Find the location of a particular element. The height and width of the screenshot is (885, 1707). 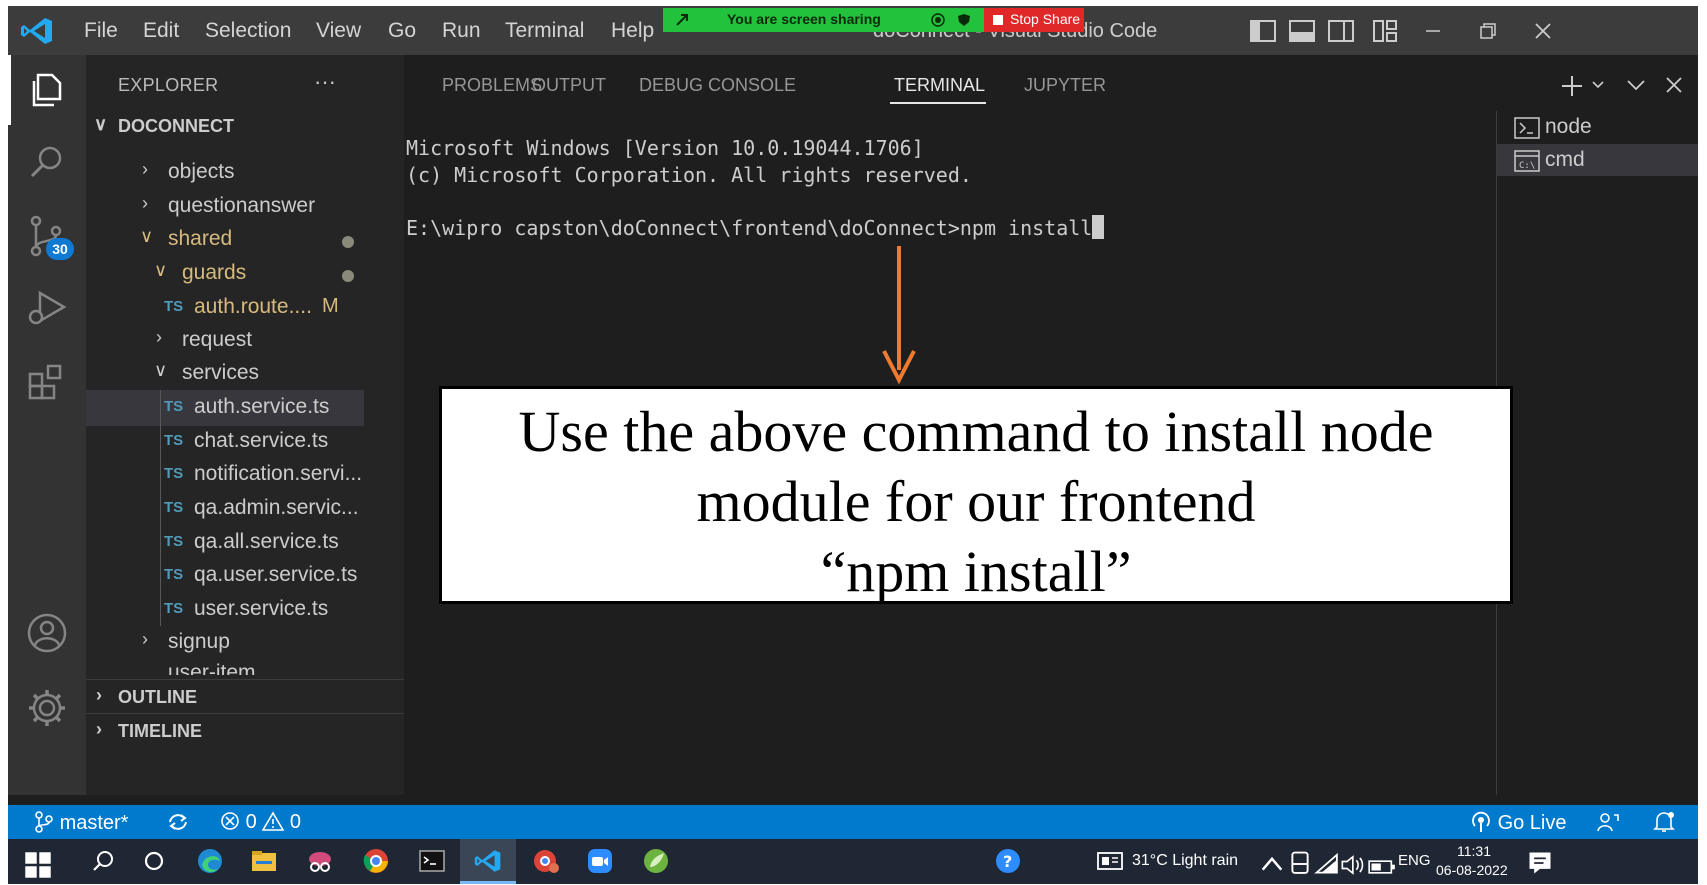

restore-icon is located at coordinates (1488, 31).